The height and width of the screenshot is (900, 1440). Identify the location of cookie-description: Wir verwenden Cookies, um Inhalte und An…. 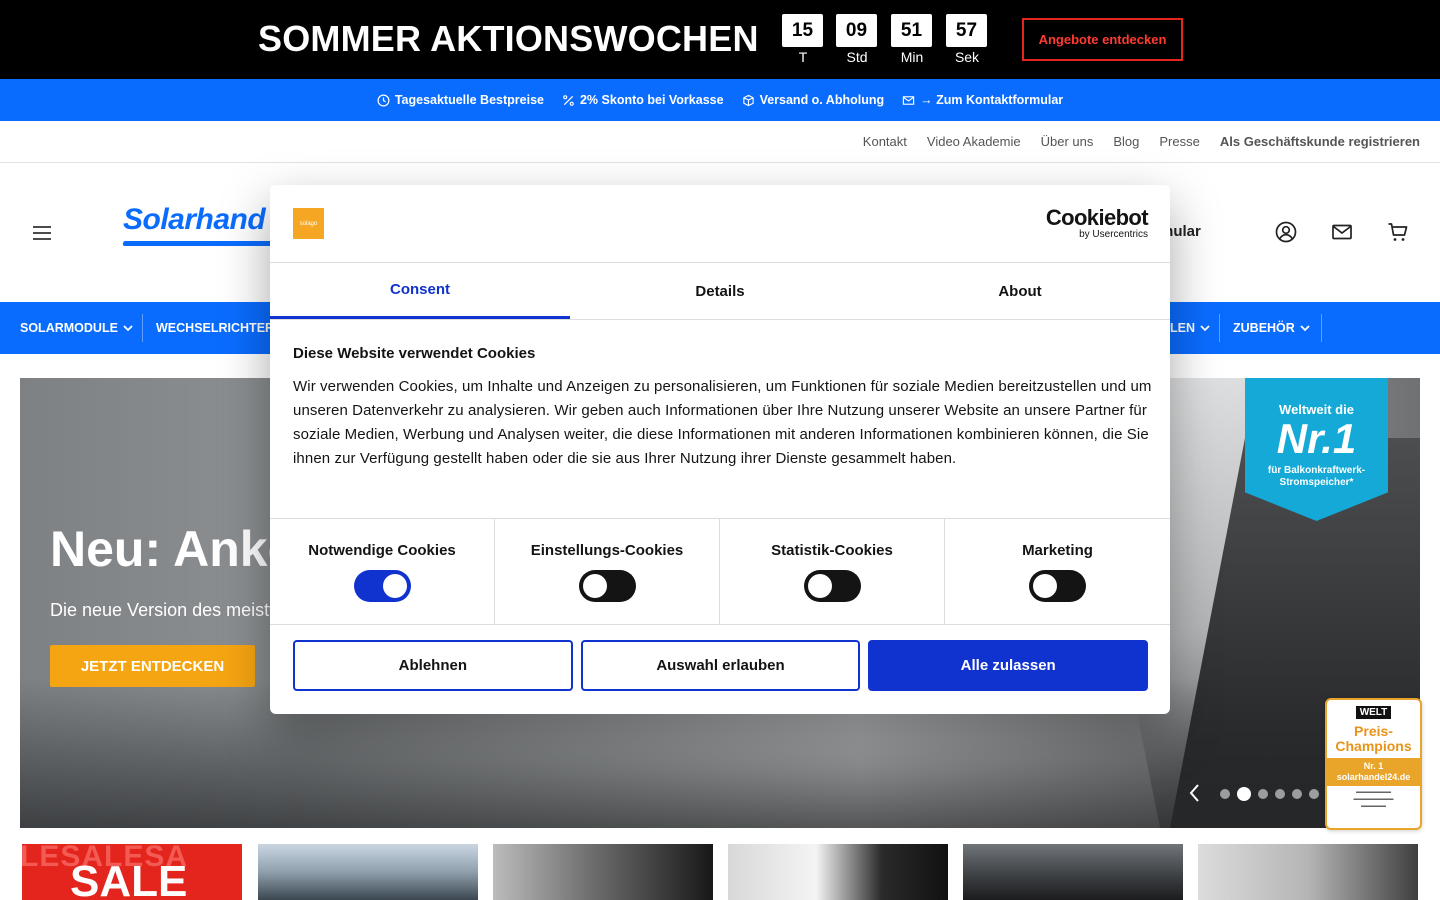
(722, 422).